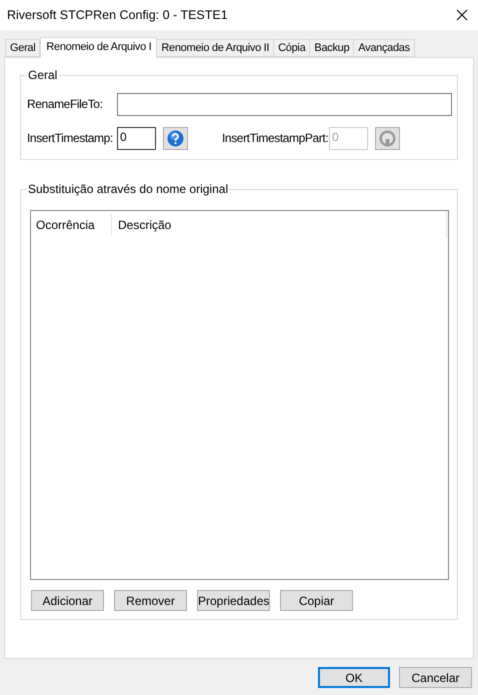 This screenshot has width=478, height=695. I want to click on action-button: Adicionar, so click(67, 600).